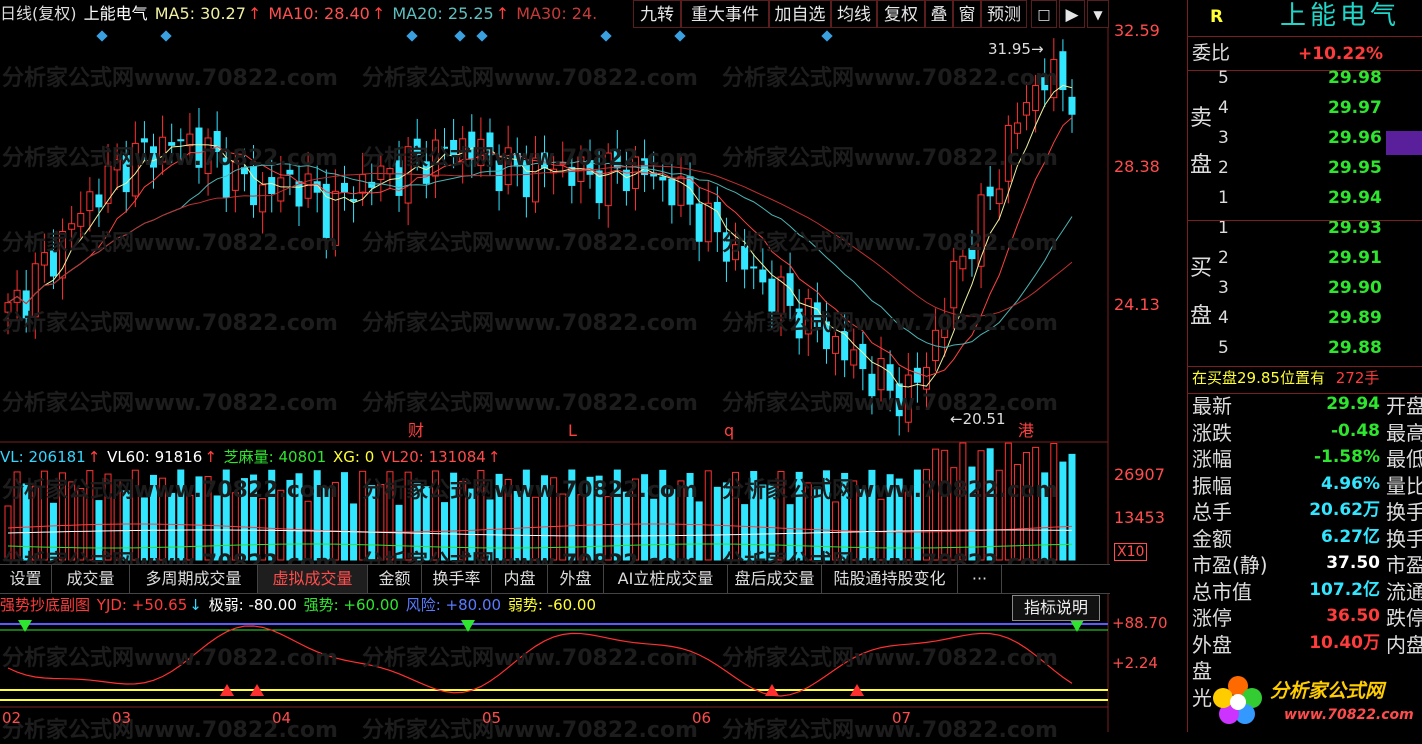  Describe the element at coordinates (416, 431) in the screenshot. I see `event-marker-cai: 财` at that location.